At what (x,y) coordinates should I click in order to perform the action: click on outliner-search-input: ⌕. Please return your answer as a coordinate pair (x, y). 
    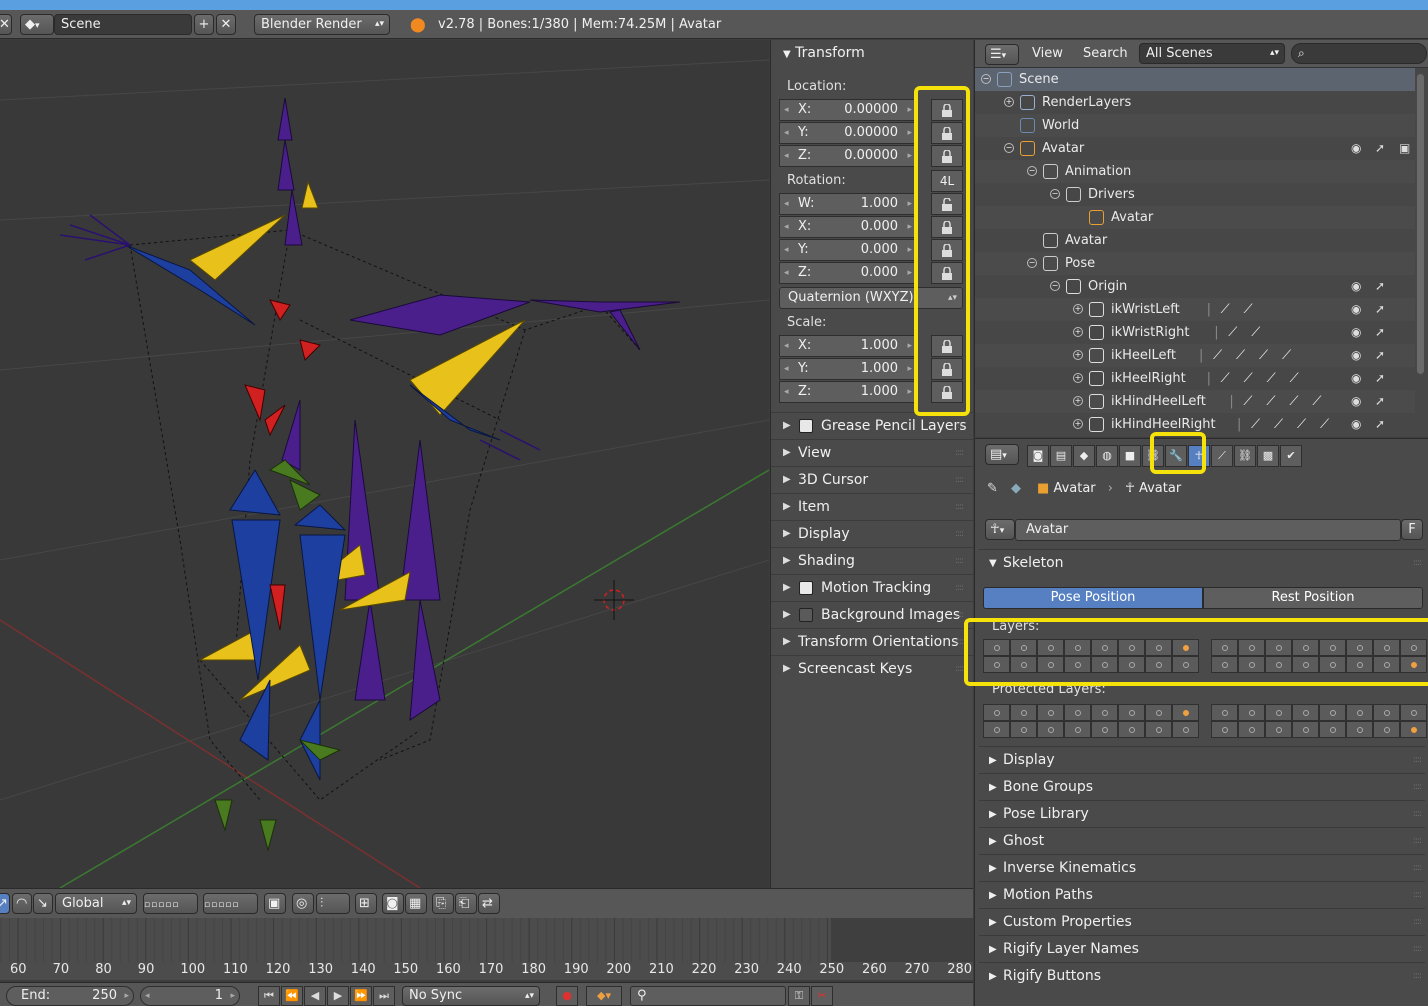
    Looking at the image, I should click on (1359, 53).